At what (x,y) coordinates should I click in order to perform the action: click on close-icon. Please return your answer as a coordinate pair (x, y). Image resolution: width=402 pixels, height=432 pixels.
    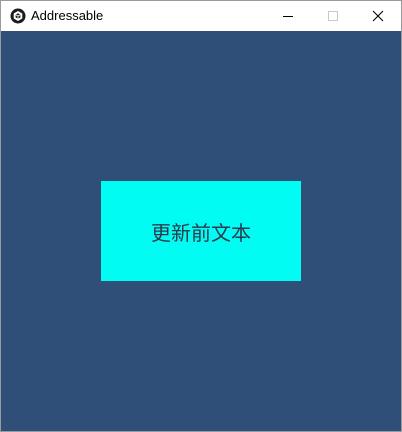
    Looking at the image, I should click on (378, 16).